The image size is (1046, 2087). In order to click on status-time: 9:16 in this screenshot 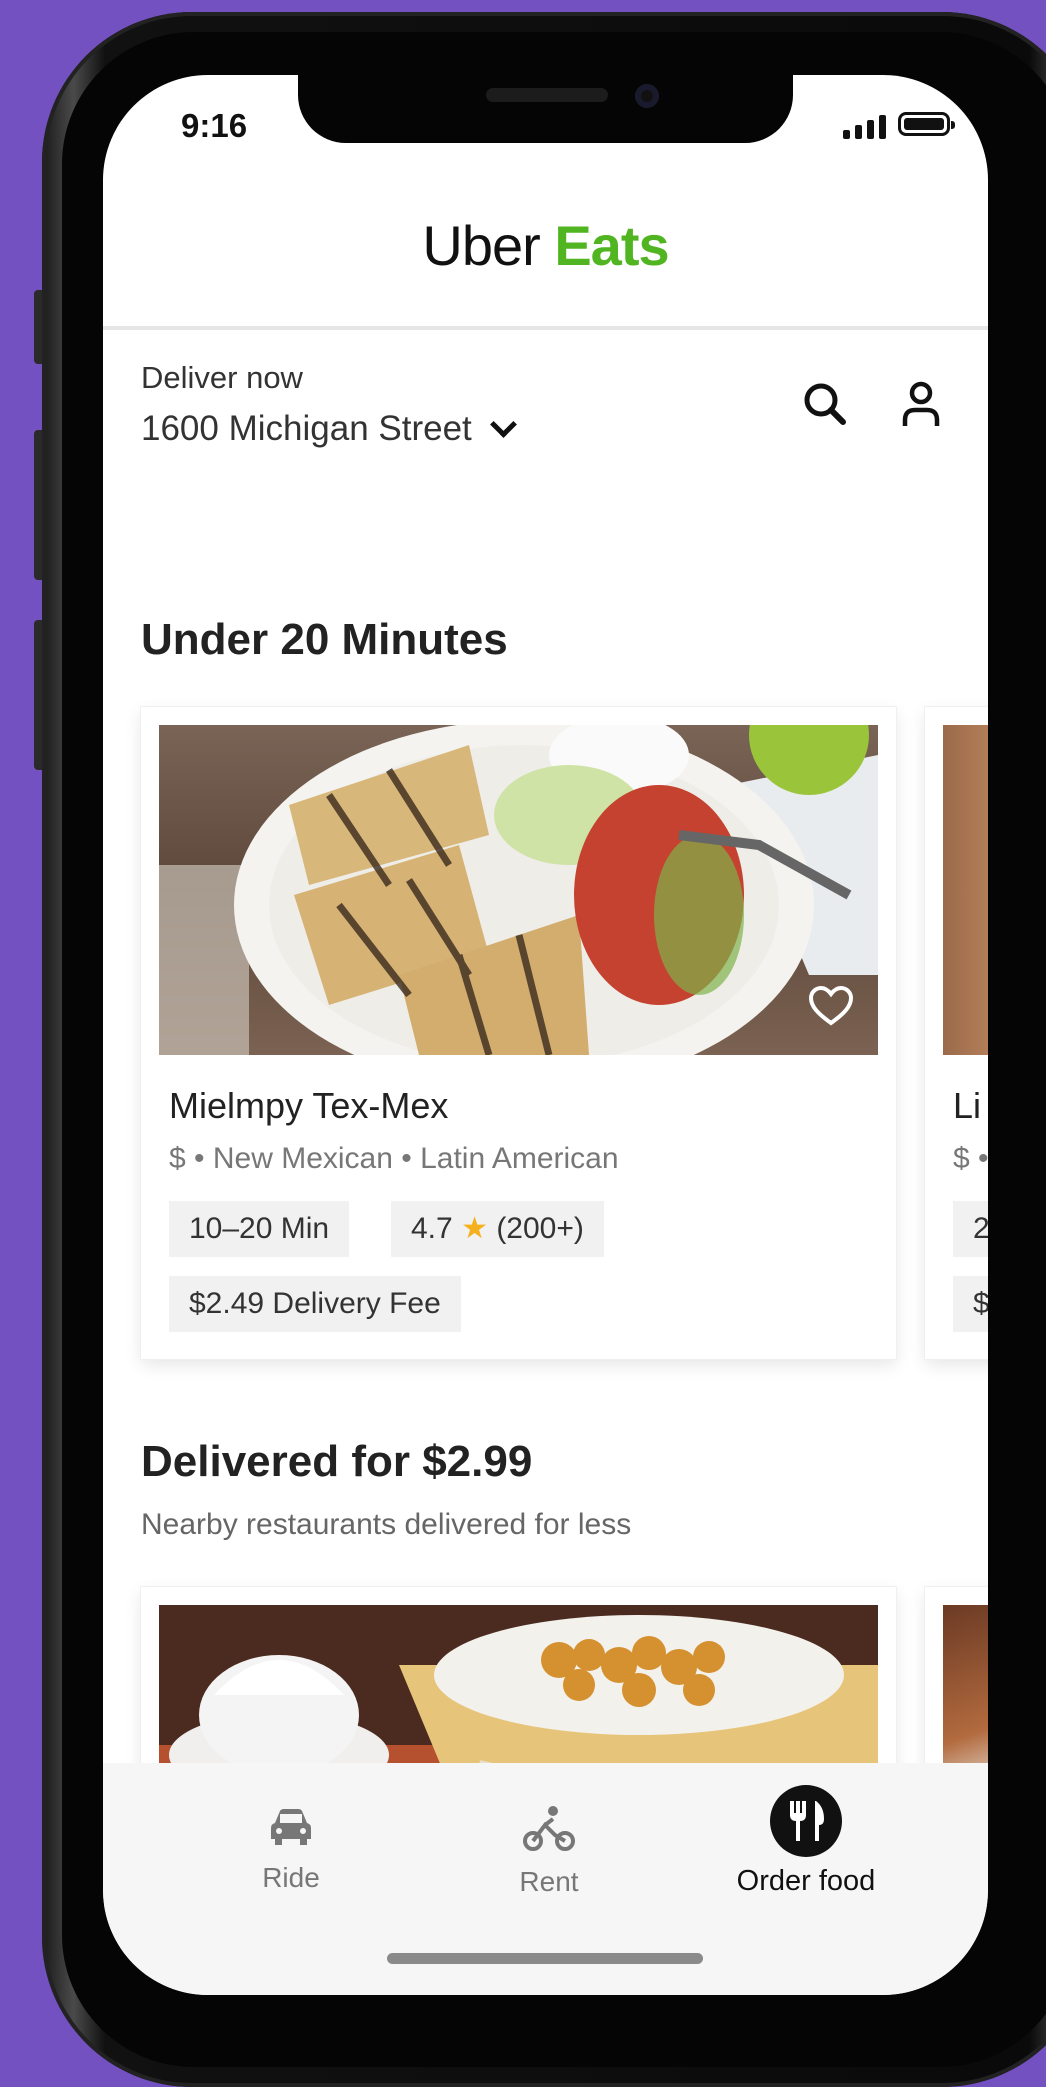, I will do `click(214, 125)`.